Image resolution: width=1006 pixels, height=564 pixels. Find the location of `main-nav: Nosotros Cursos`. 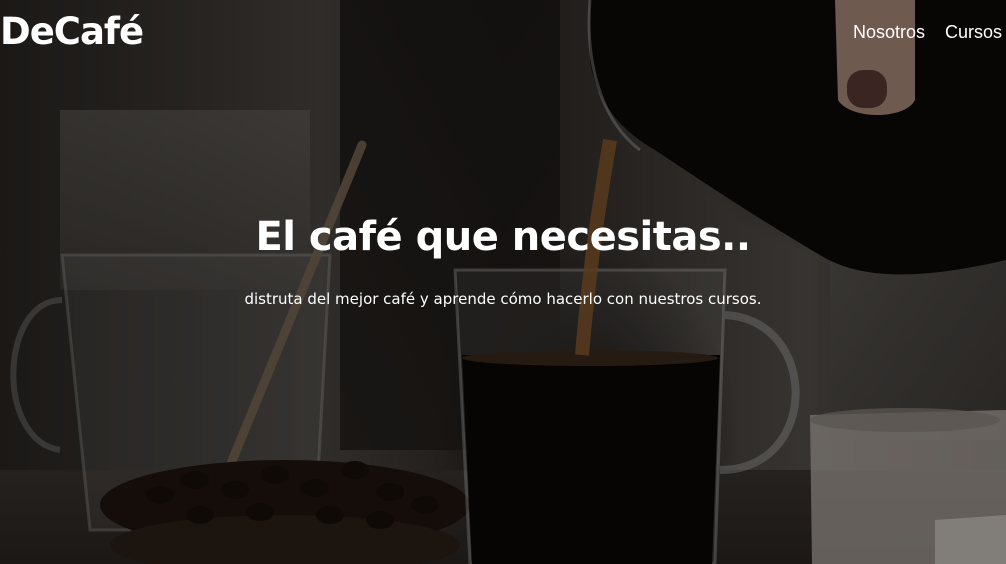

main-nav: Nosotros Cursos is located at coordinates (927, 32).